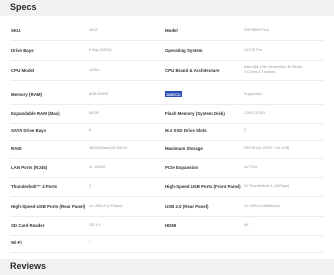 This screenshot has height=275, width=334. I want to click on spec-value: SD 4.0, so click(95, 225).